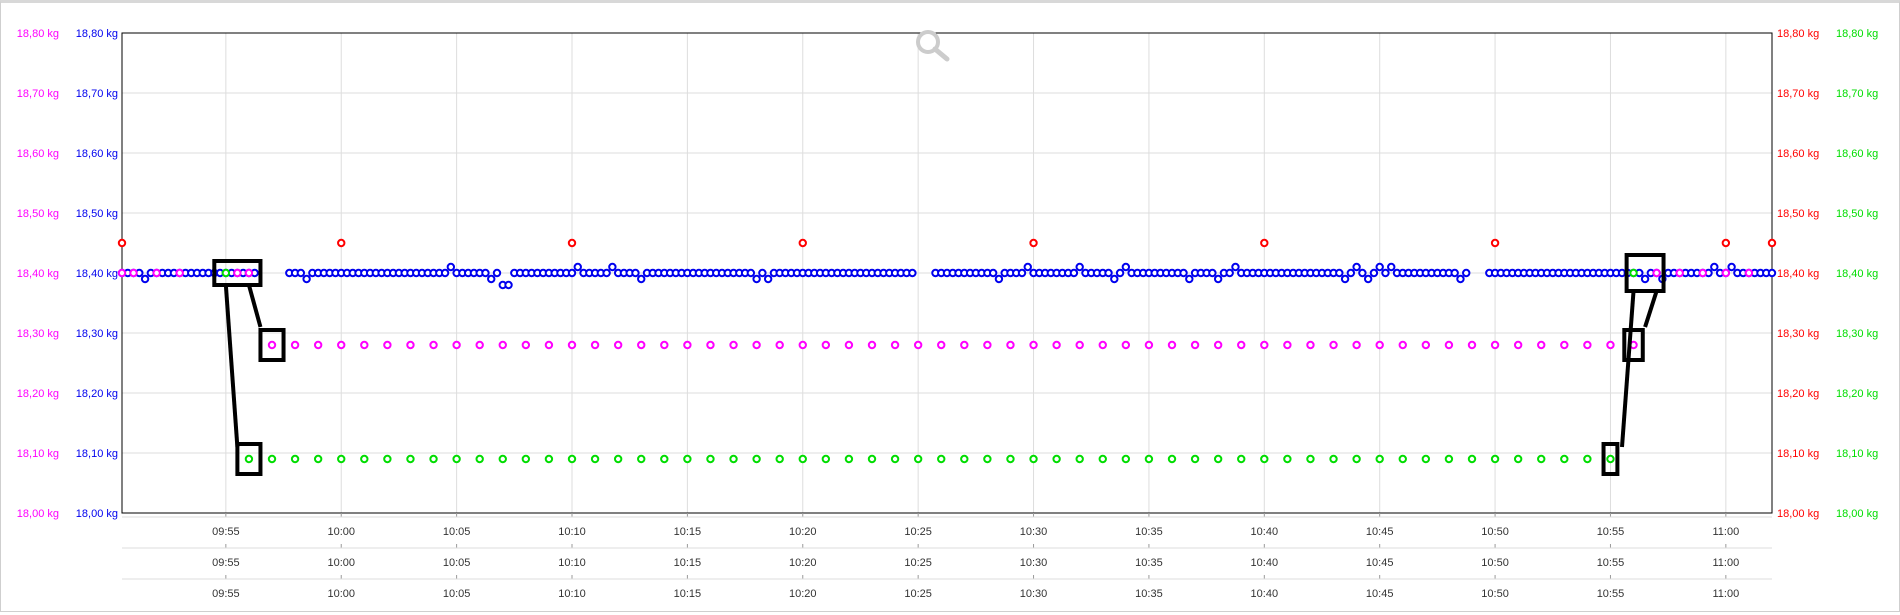 The height and width of the screenshot is (615, 1900). Describe the element at coordinates (918, 594) in the screenshot. I see `x-tick-label: 10:25` at that location.